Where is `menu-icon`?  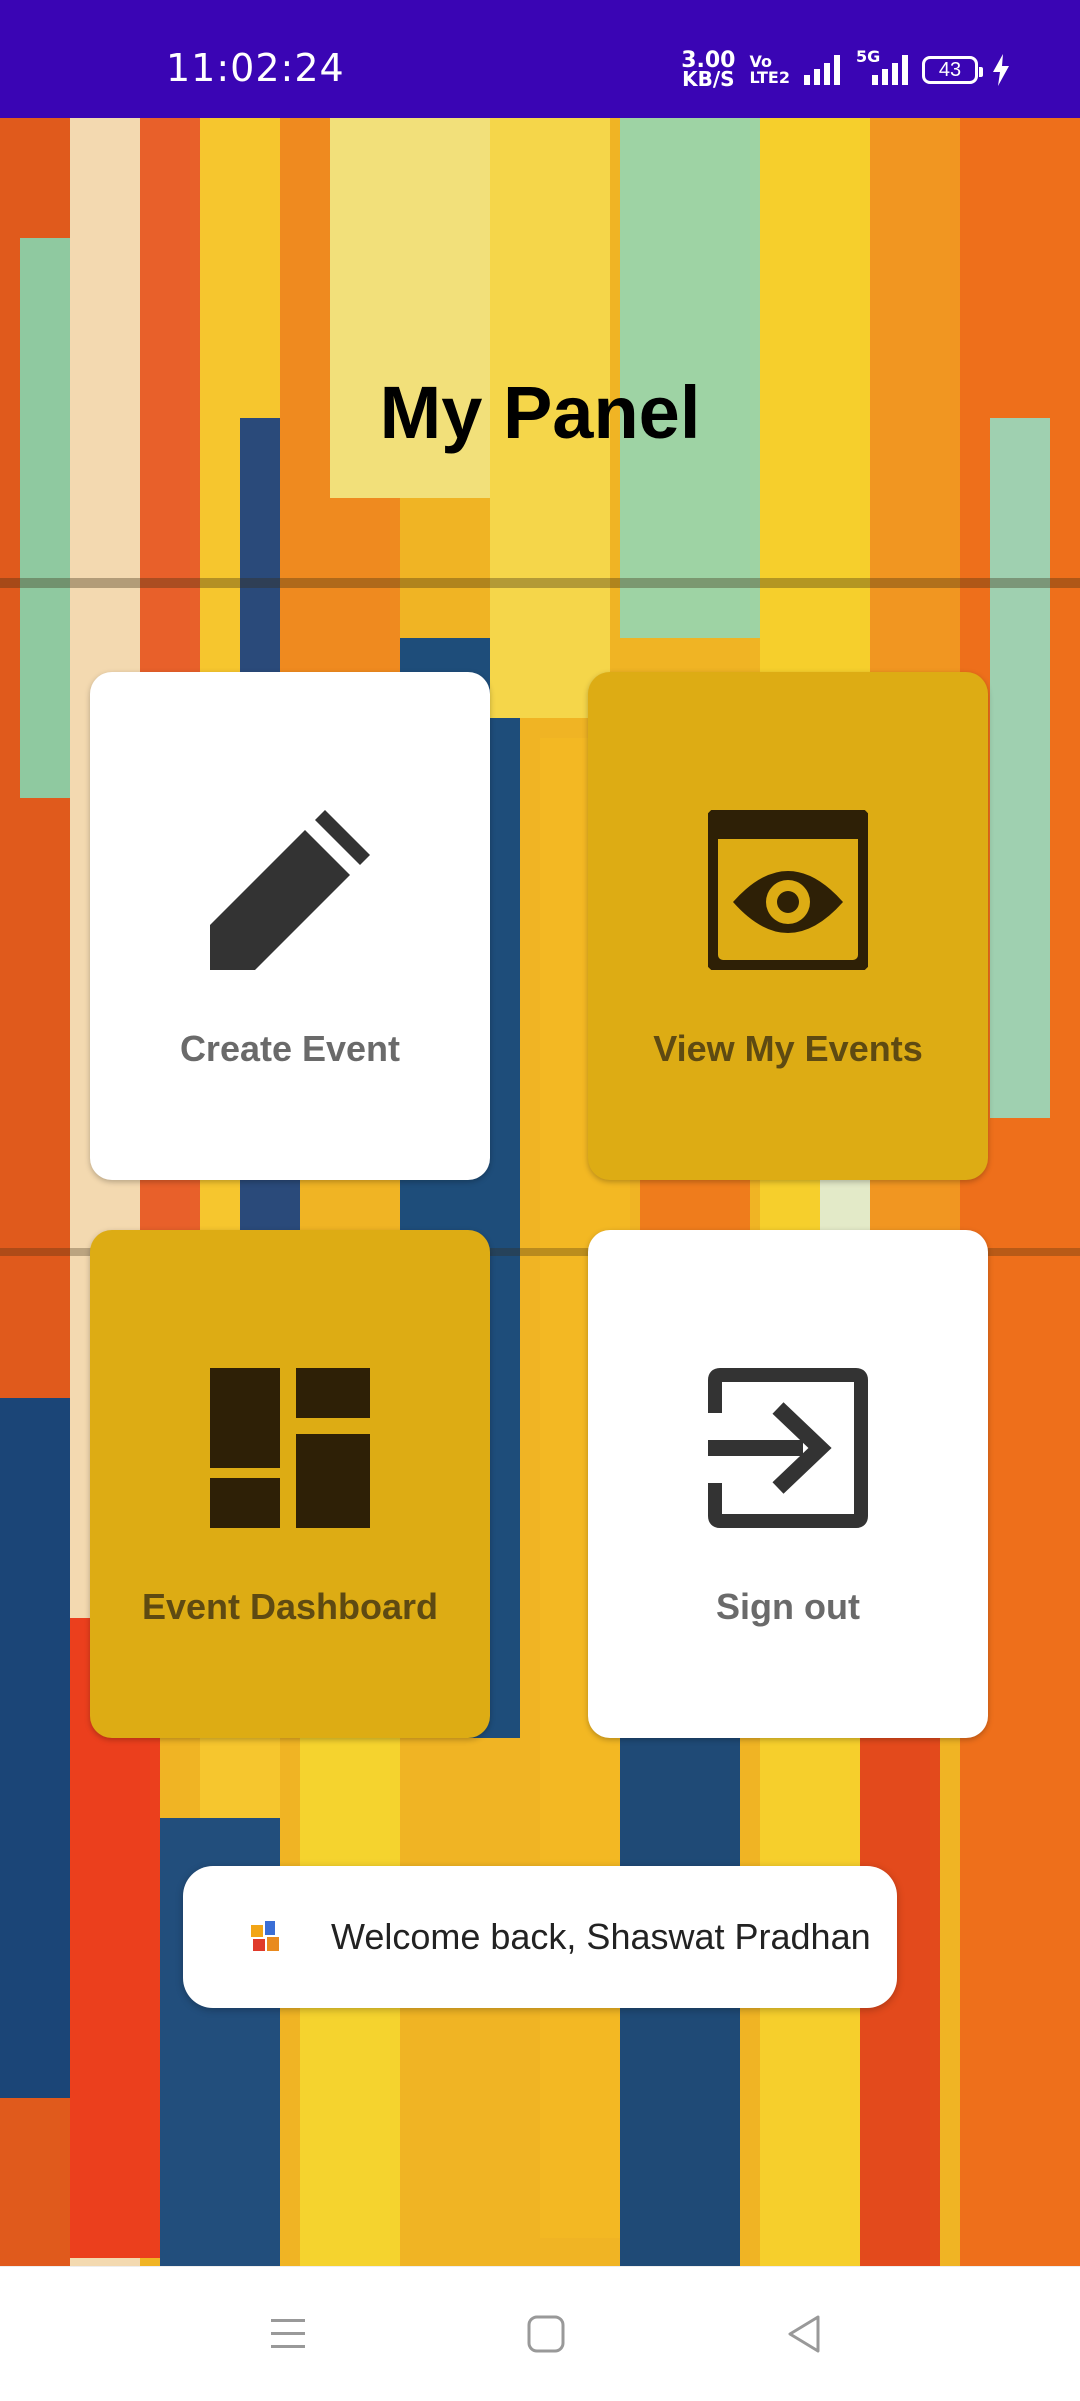
menu-icon is located at coordinates (288, 2334).